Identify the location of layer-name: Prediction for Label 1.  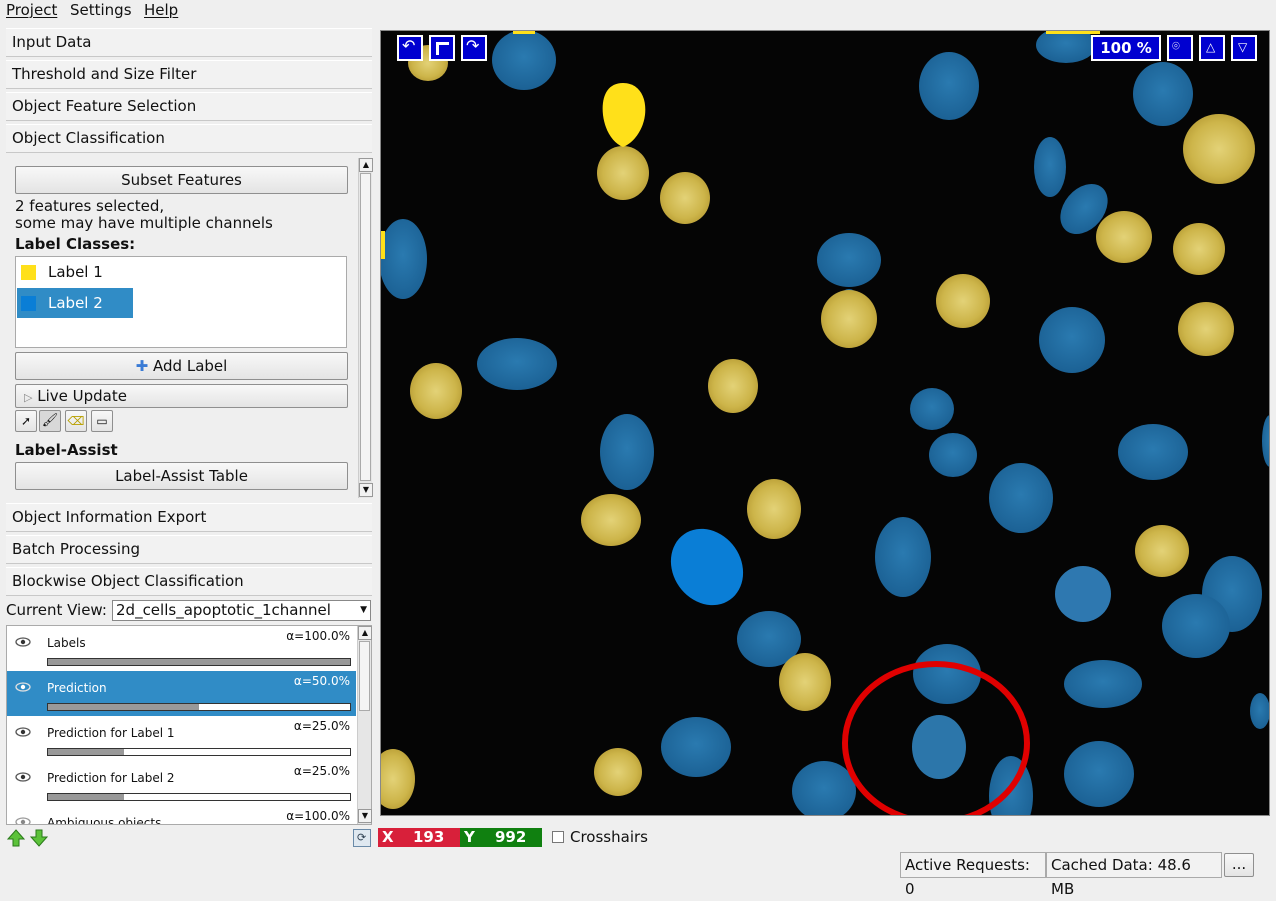
(111, 733).